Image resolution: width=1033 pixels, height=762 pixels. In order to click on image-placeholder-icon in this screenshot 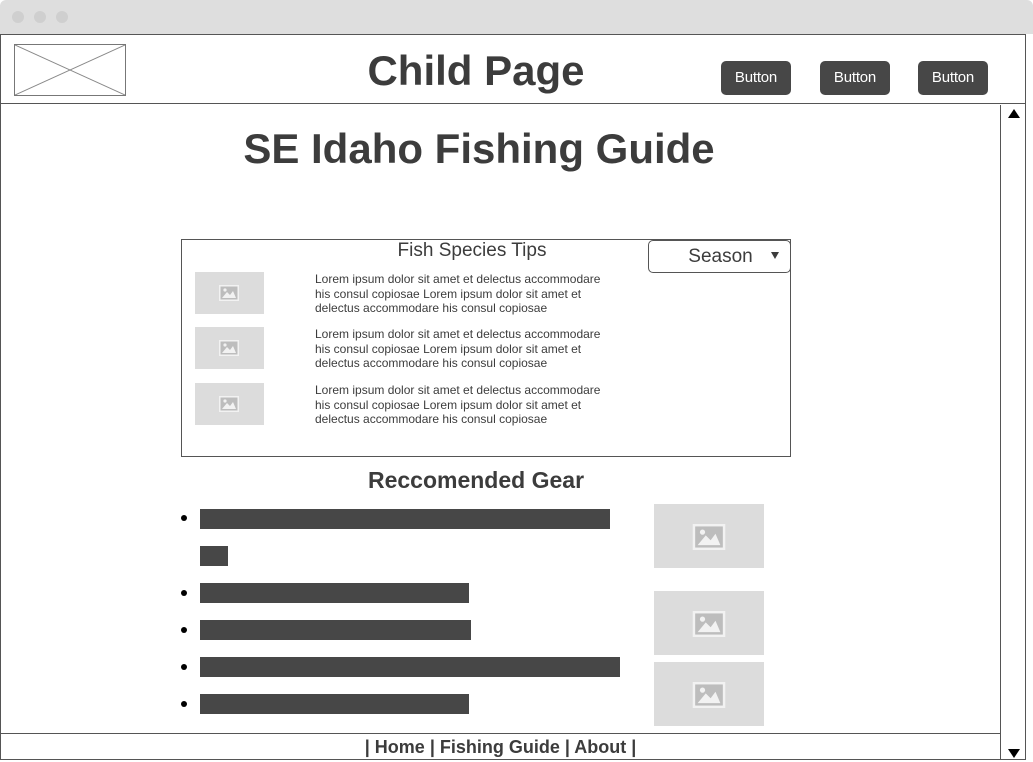, I will do `click(70, 70)`.